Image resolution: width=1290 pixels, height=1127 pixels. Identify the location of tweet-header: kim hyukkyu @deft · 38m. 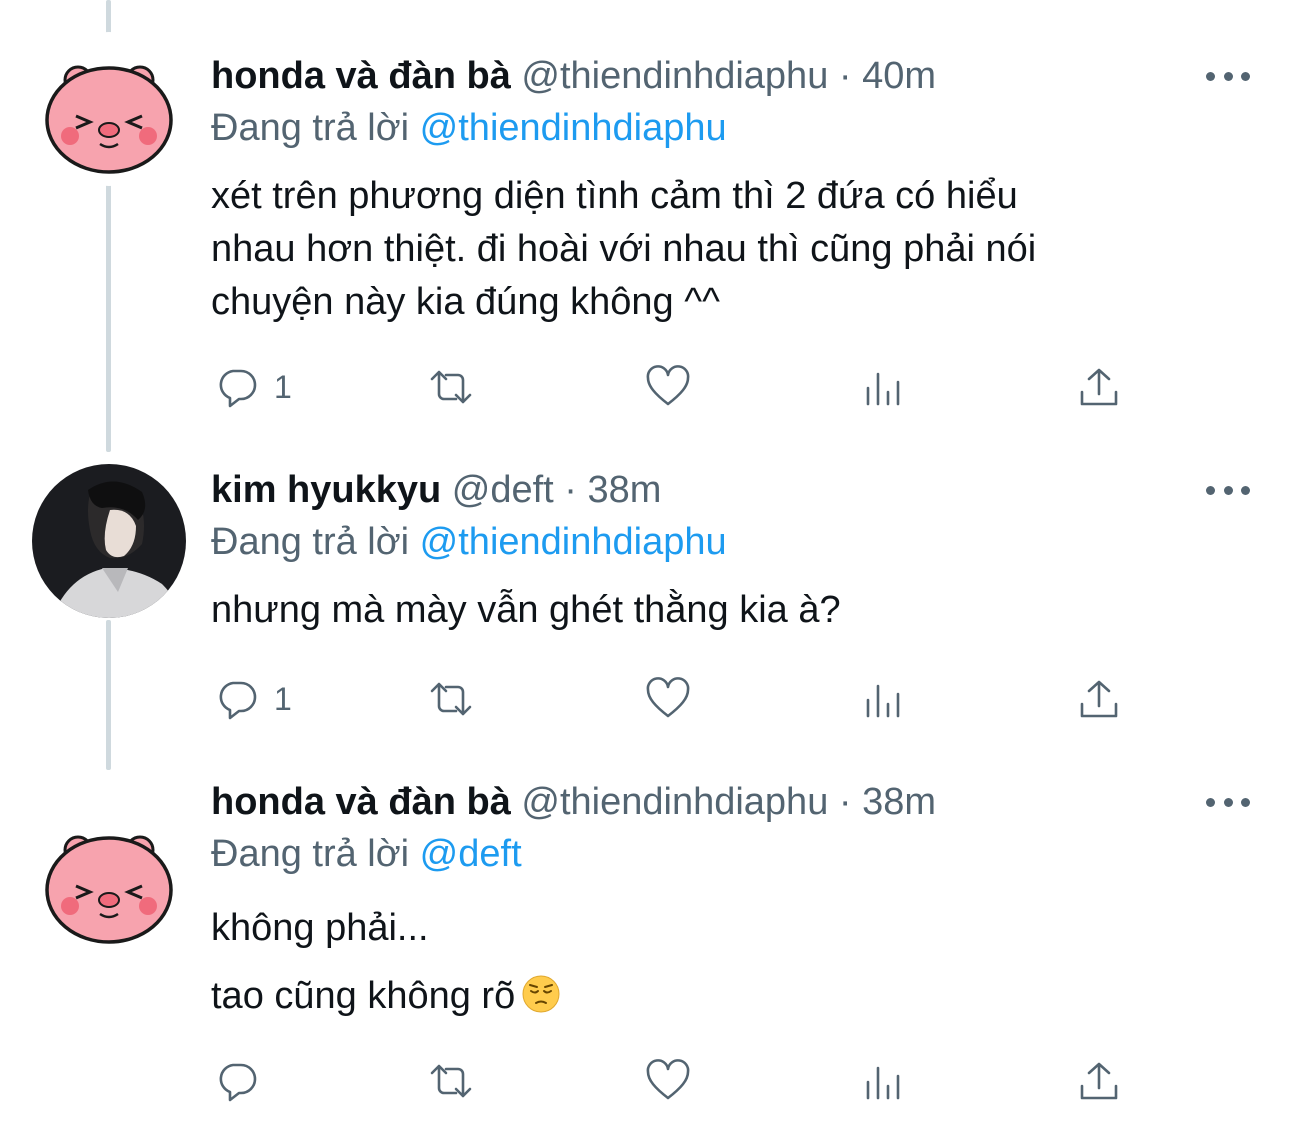
(436, 490).